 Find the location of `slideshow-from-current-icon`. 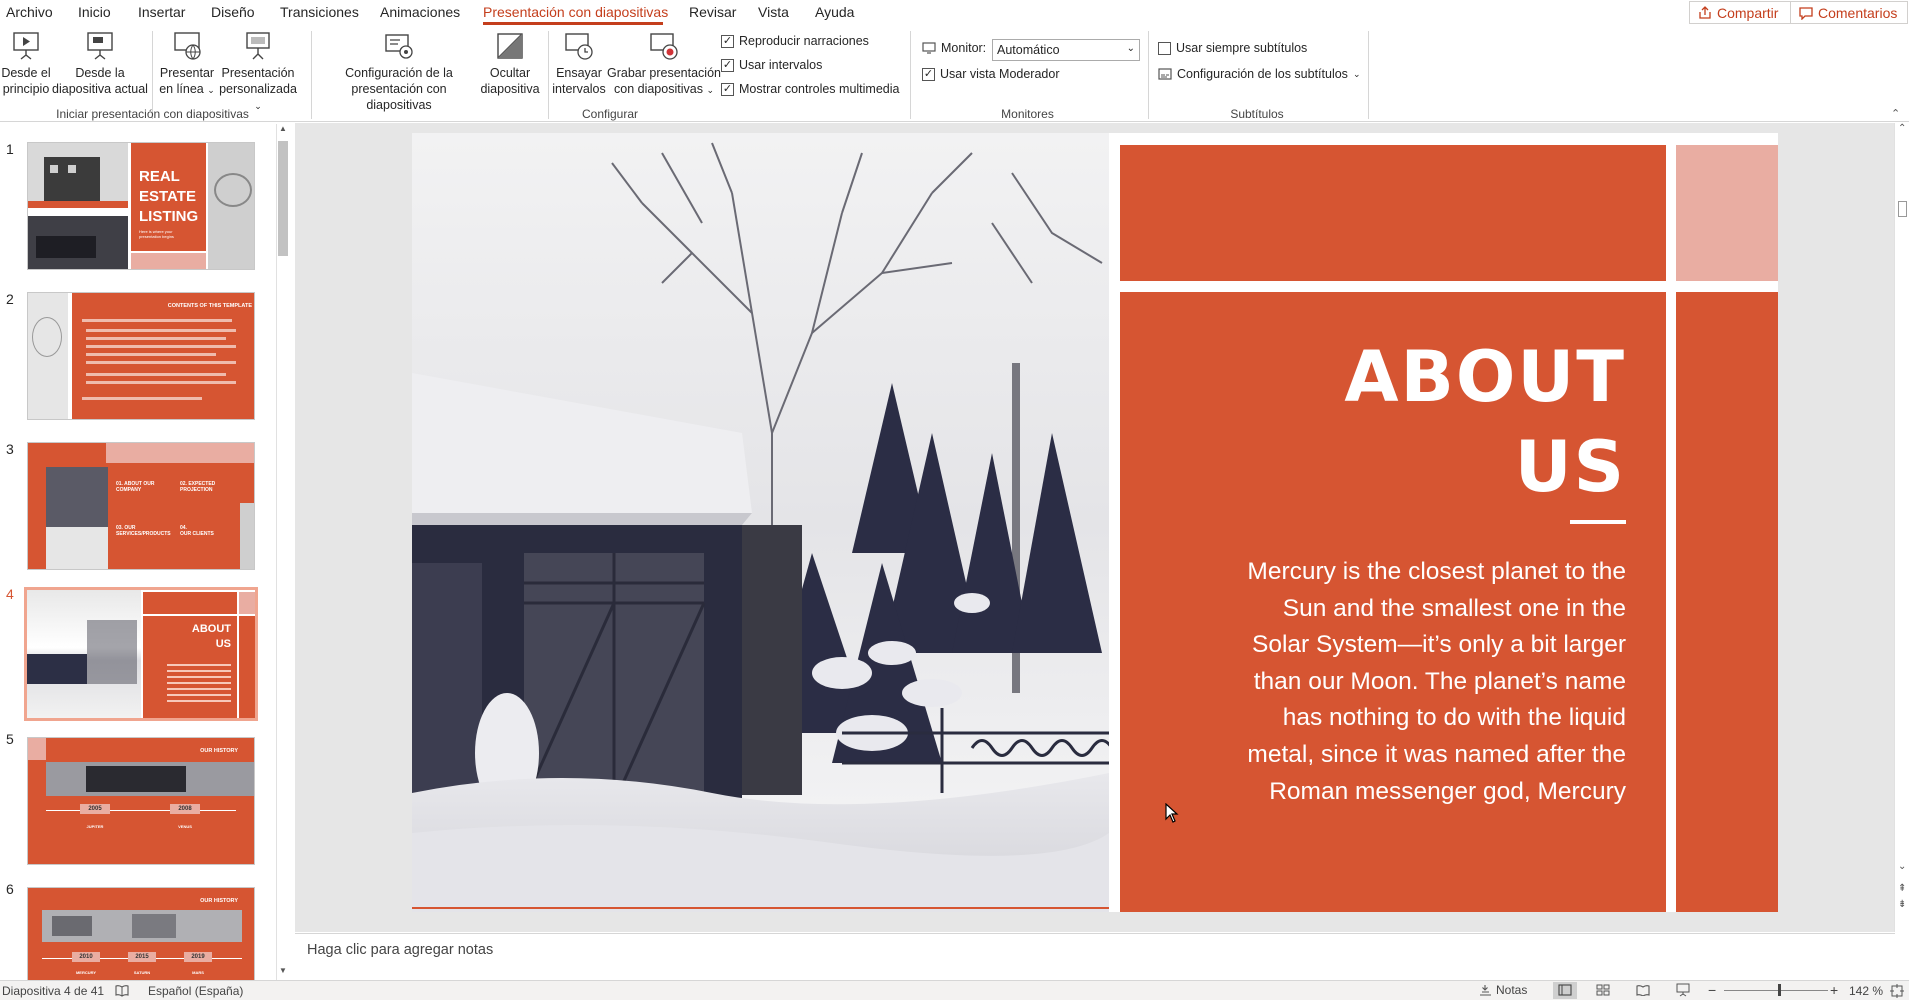

slideshow-from-current-icon is located at coordinates (100, 46).